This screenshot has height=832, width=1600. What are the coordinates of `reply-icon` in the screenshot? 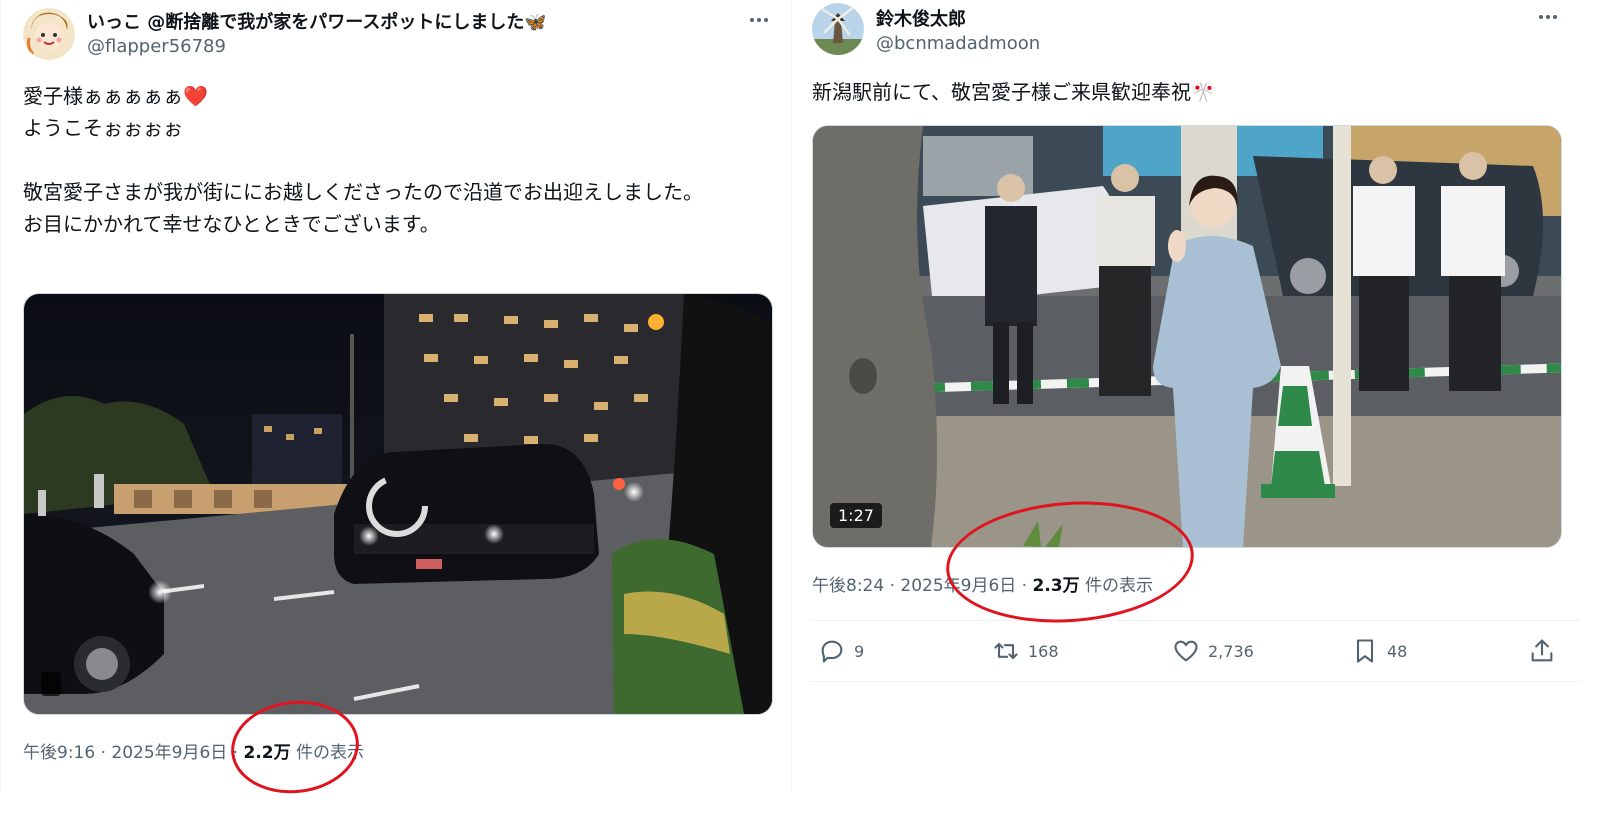 It's located at (832, 651).